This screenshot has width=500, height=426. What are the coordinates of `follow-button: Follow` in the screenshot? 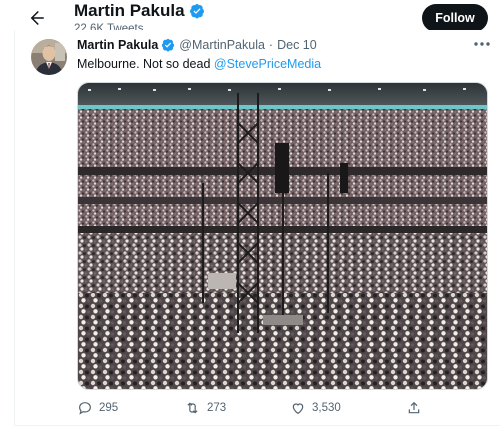 It's located at (455, 18).